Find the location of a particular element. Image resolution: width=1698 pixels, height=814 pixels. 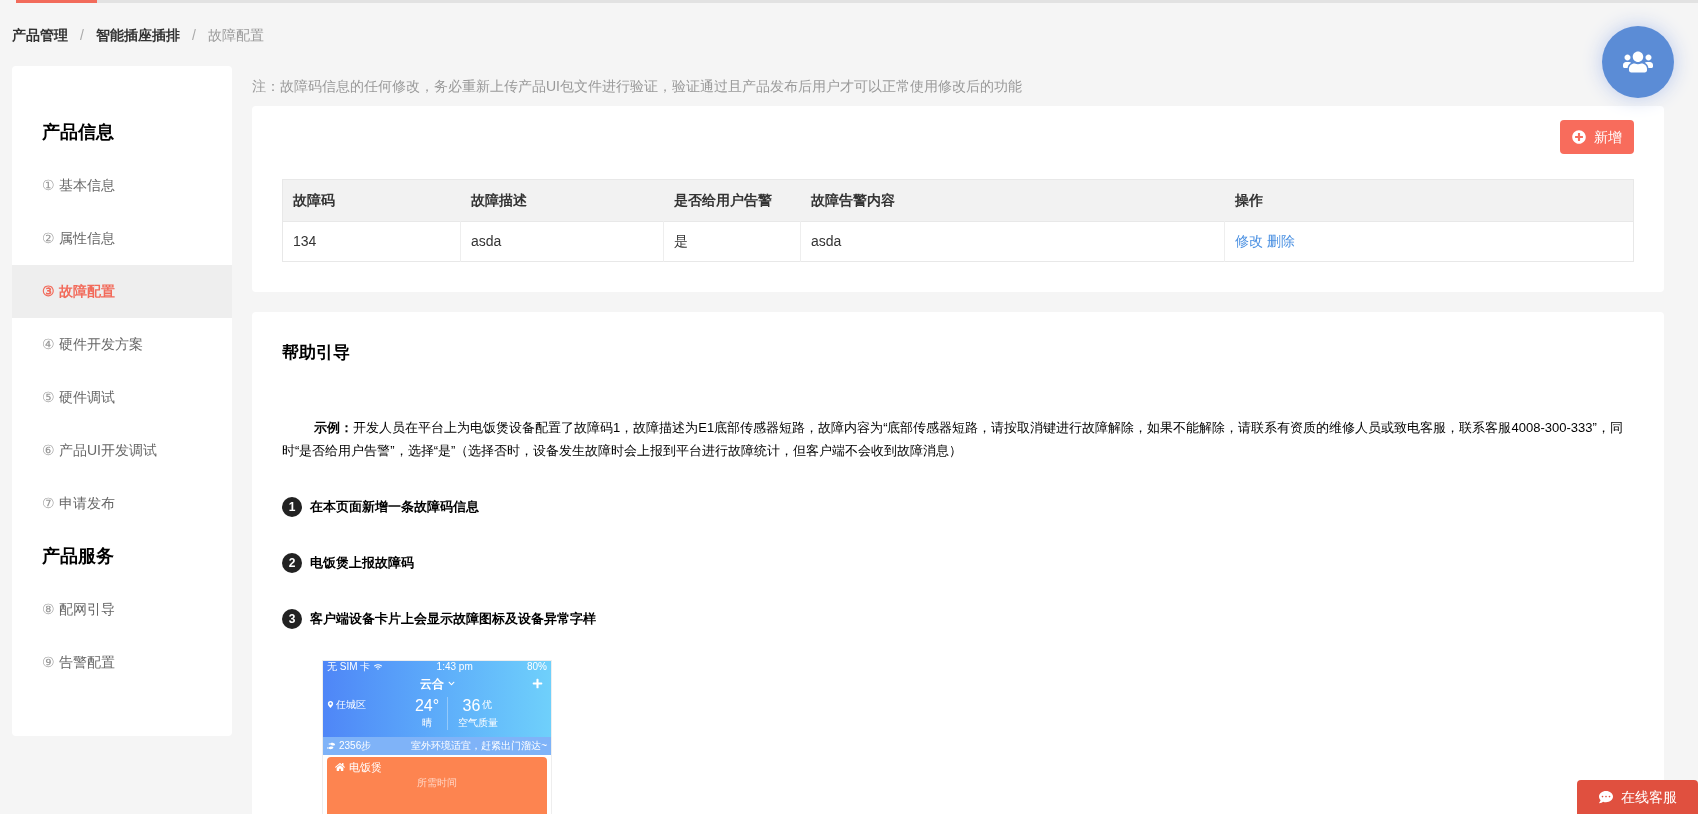

table-cell: 是 is located at coordinates (732, 241).